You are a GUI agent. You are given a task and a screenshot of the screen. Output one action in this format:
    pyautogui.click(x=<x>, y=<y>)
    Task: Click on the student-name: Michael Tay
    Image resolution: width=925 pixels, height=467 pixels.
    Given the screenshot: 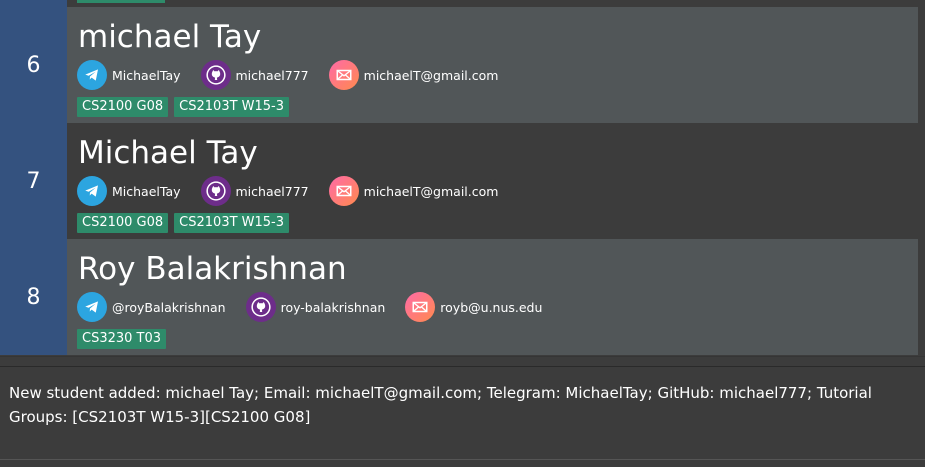 What is the action you would take?
    pyautogui.click(x=168, y=153)
    